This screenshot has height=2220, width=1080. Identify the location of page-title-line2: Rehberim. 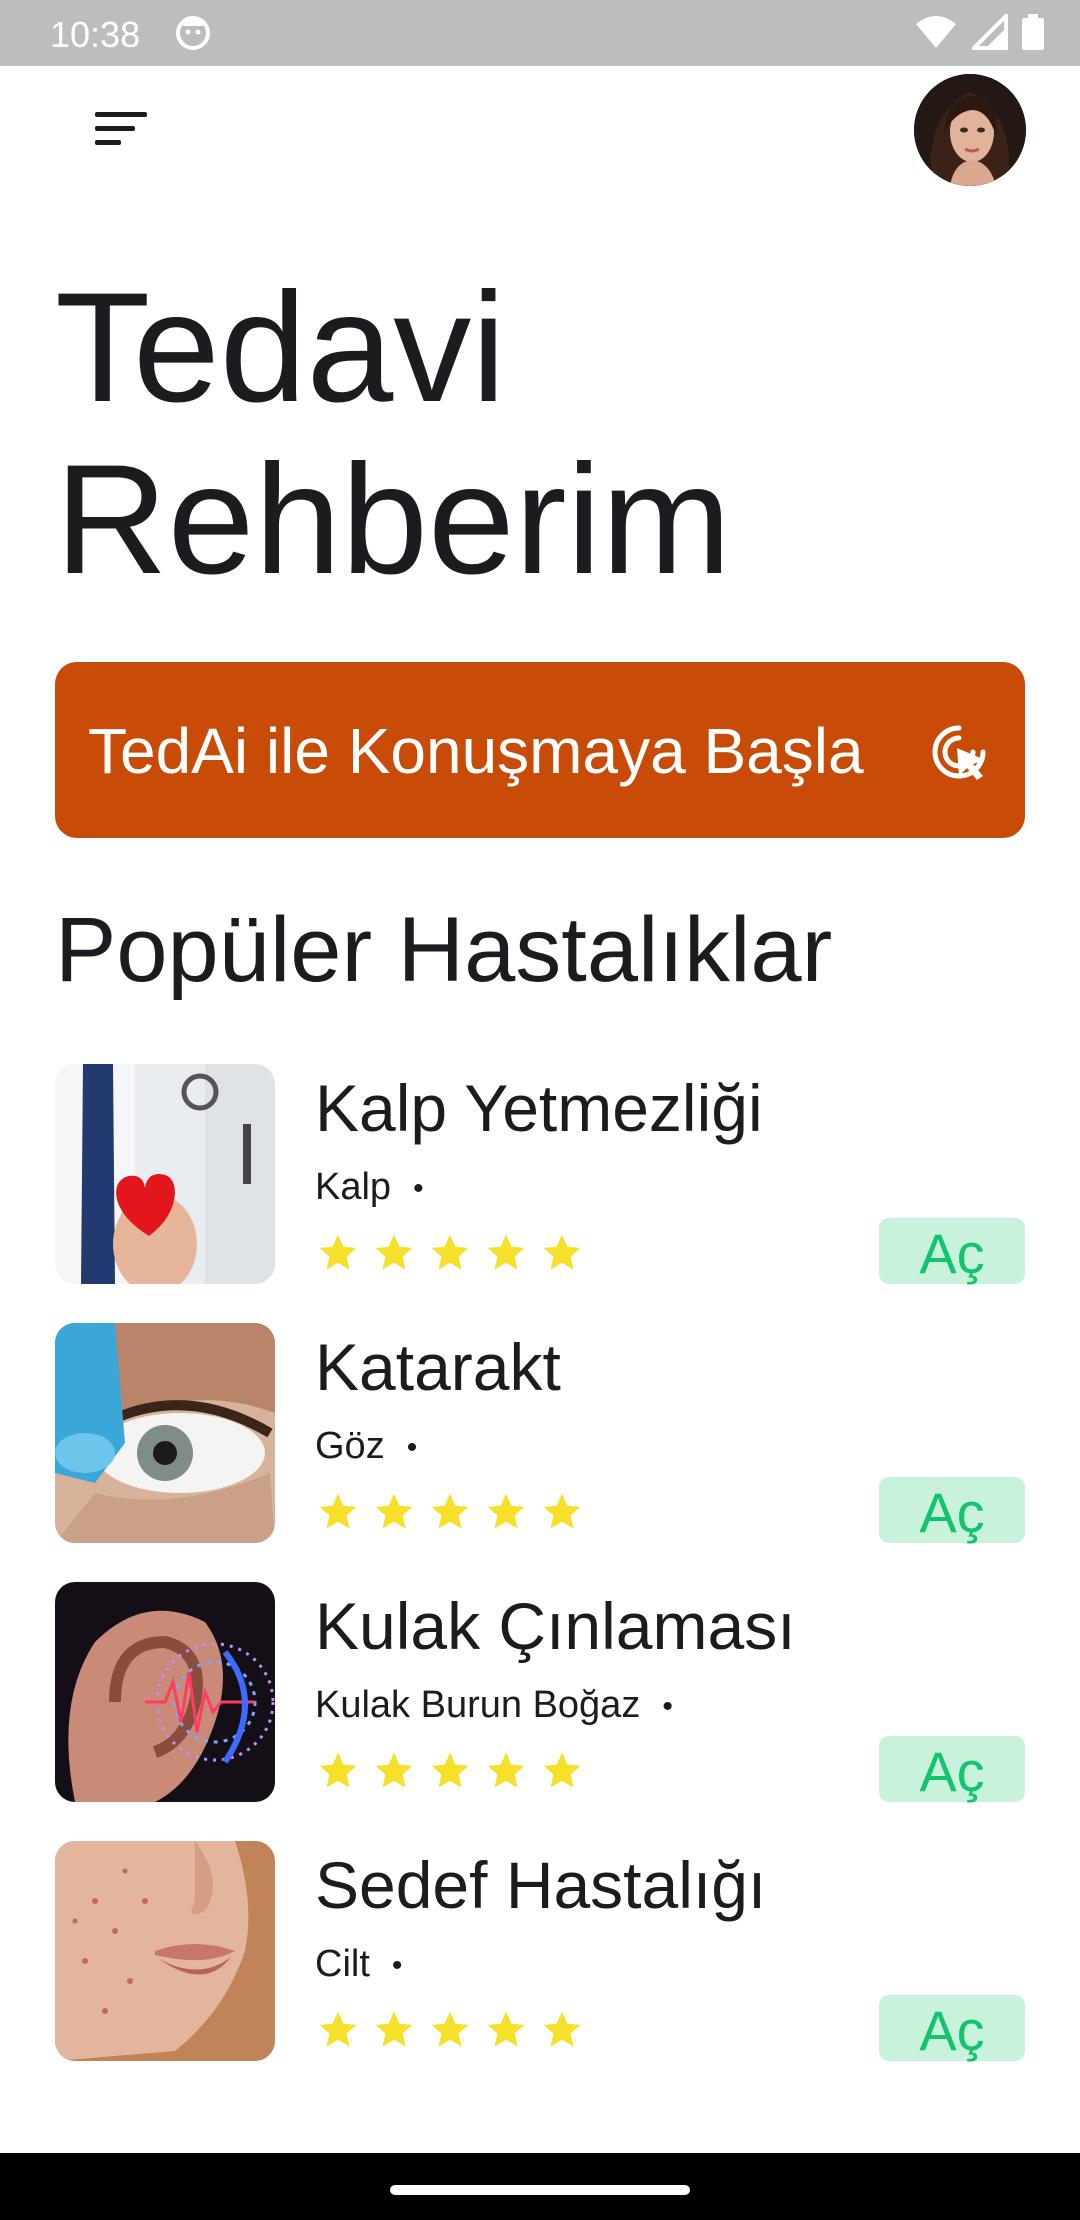
(393, 520).